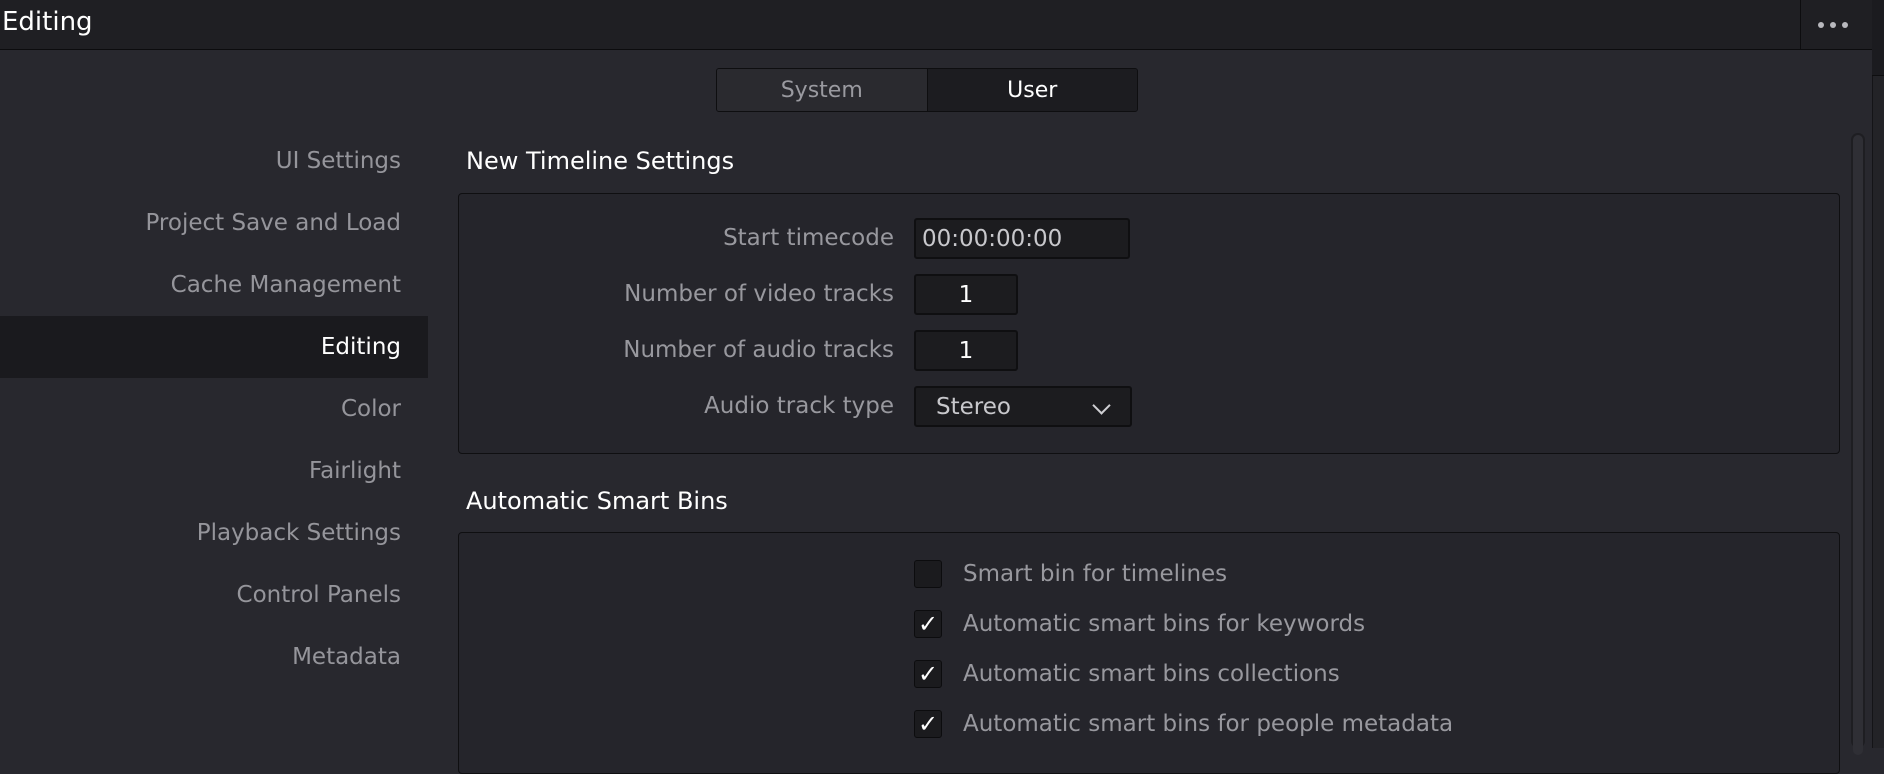 The image size is (1884, 774). I want to click on window-title: Editing, so click(47, 22).